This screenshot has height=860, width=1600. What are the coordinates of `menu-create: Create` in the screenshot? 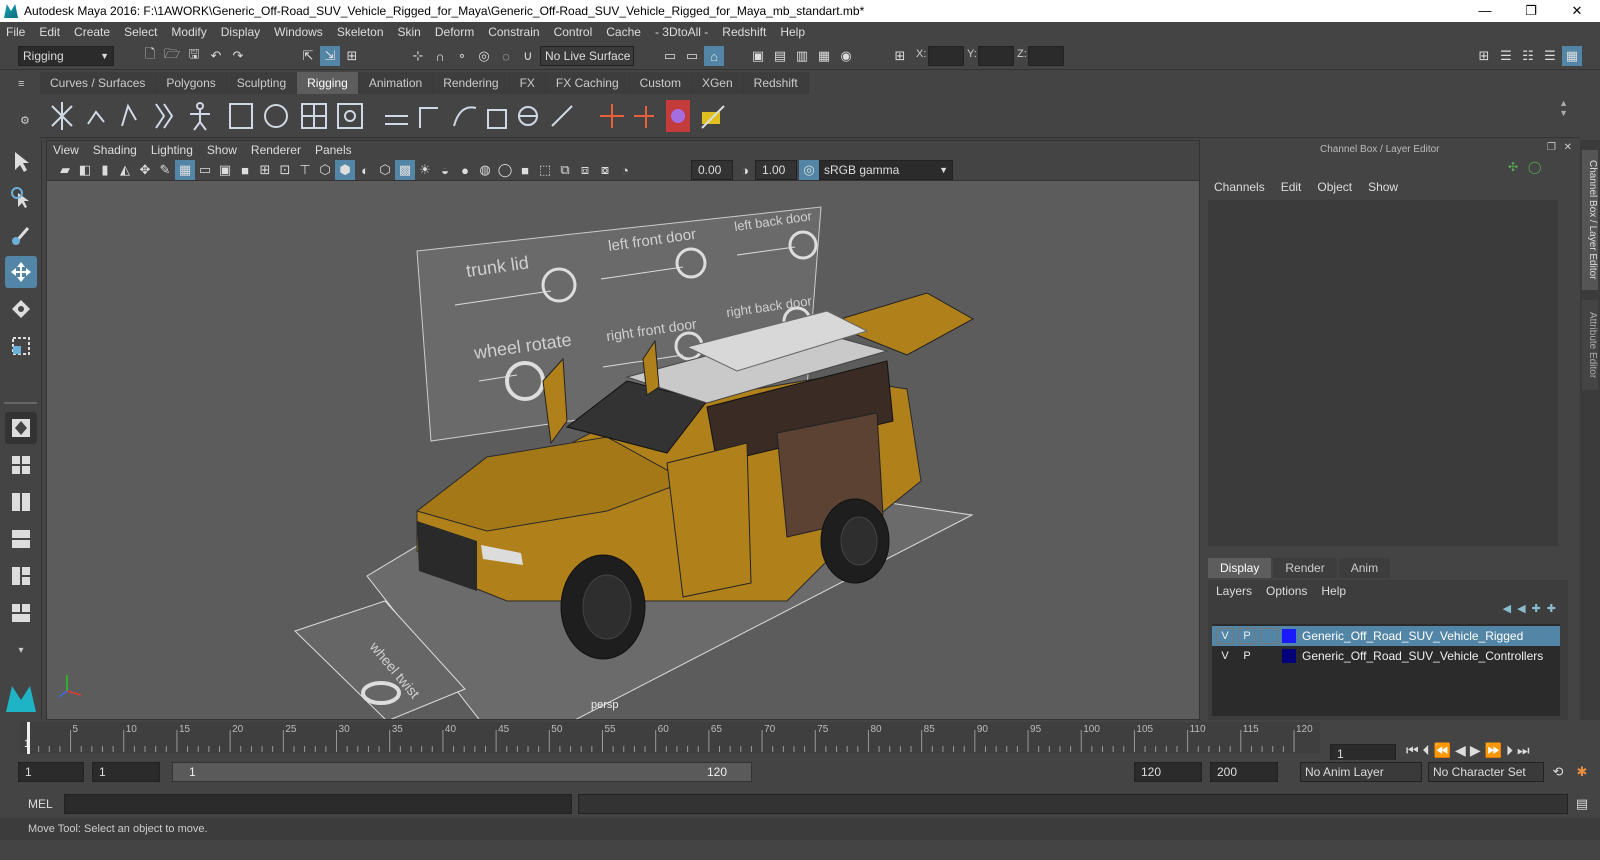 It's located at (92, 32).